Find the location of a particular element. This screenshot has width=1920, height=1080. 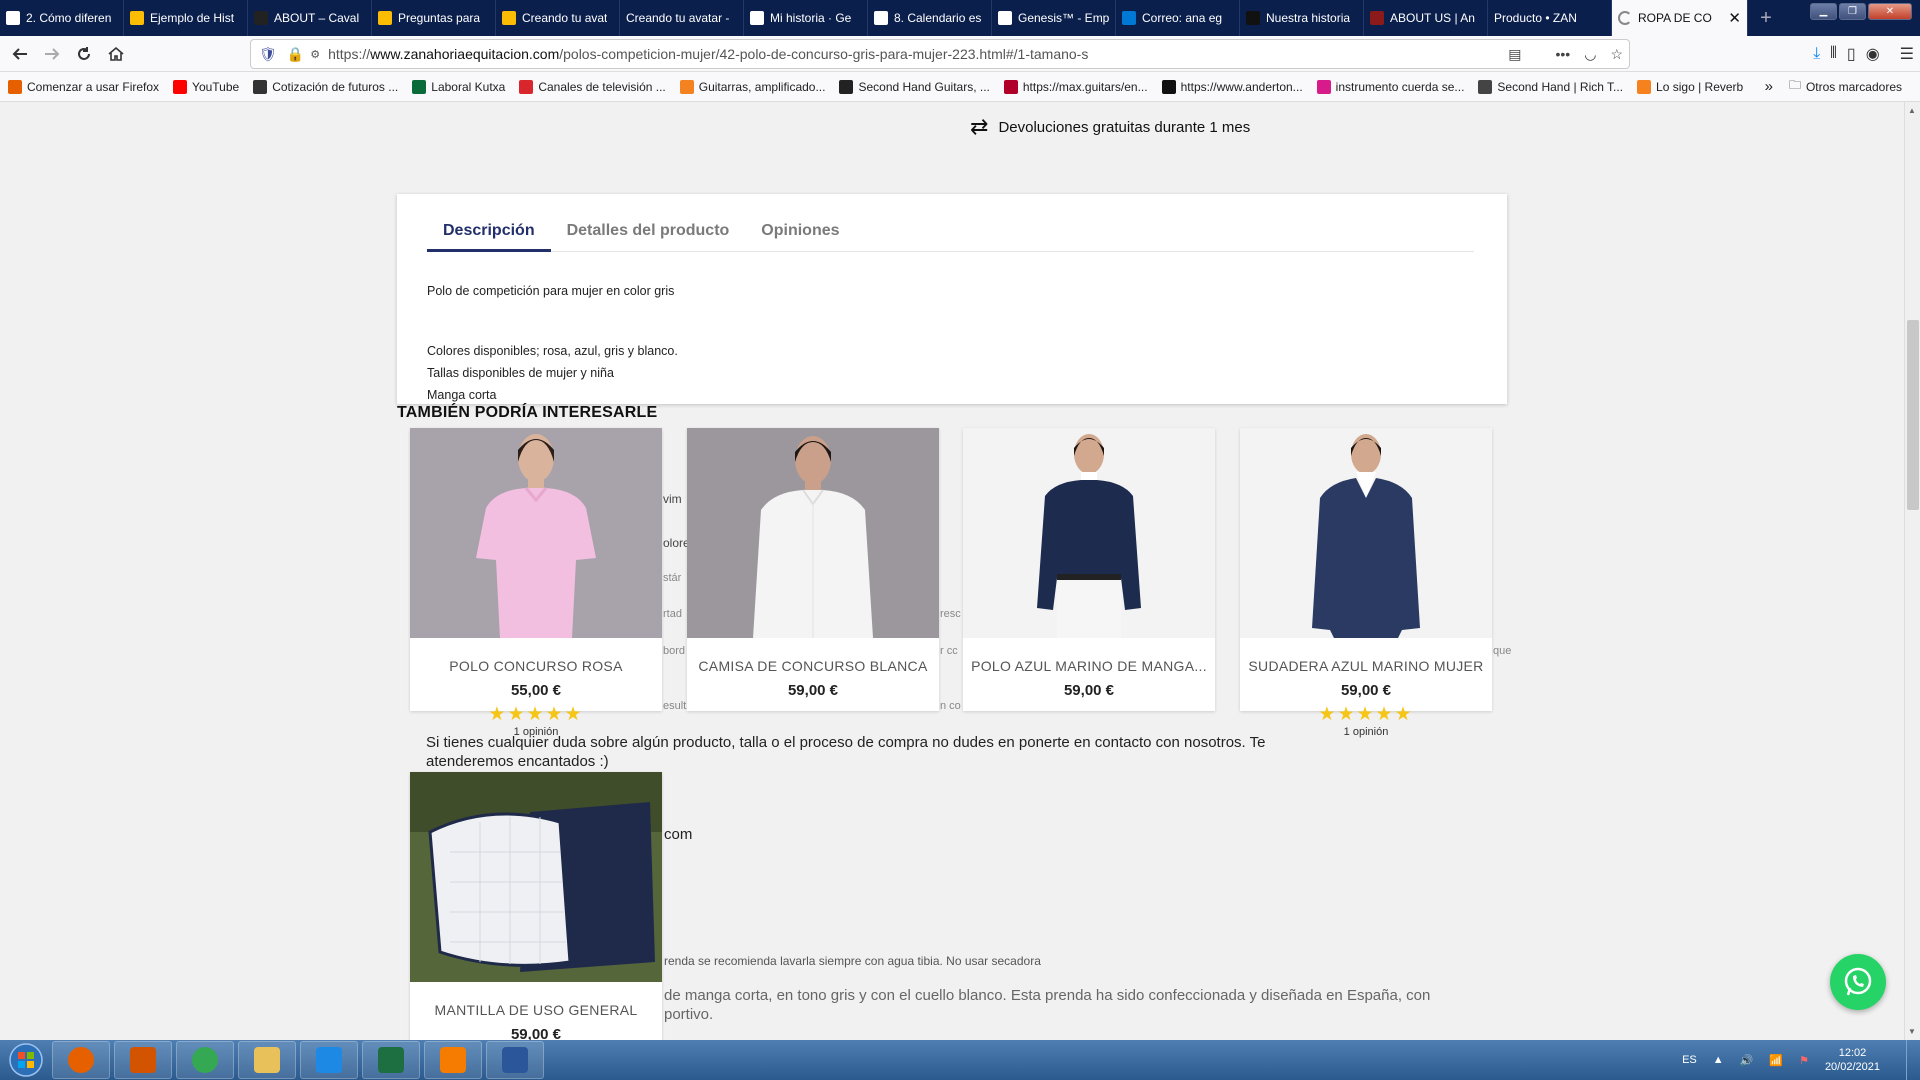

browser-tab: Preguntas para is located at coordinates (434, 18).